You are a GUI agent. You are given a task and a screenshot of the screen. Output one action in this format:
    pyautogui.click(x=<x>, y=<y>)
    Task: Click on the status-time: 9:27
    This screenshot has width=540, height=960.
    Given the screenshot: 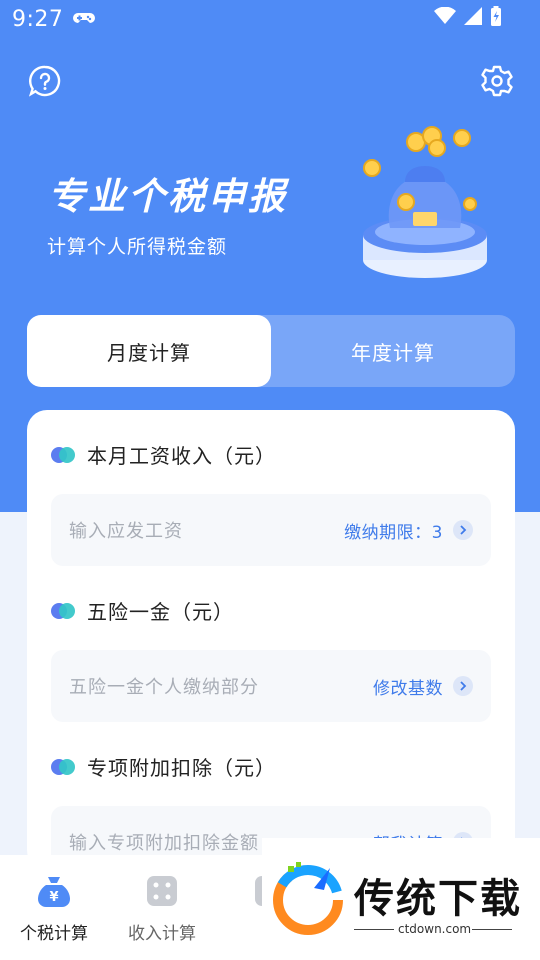 What is the action you would take?
    pyautogui.click(x=38, y=19)
    